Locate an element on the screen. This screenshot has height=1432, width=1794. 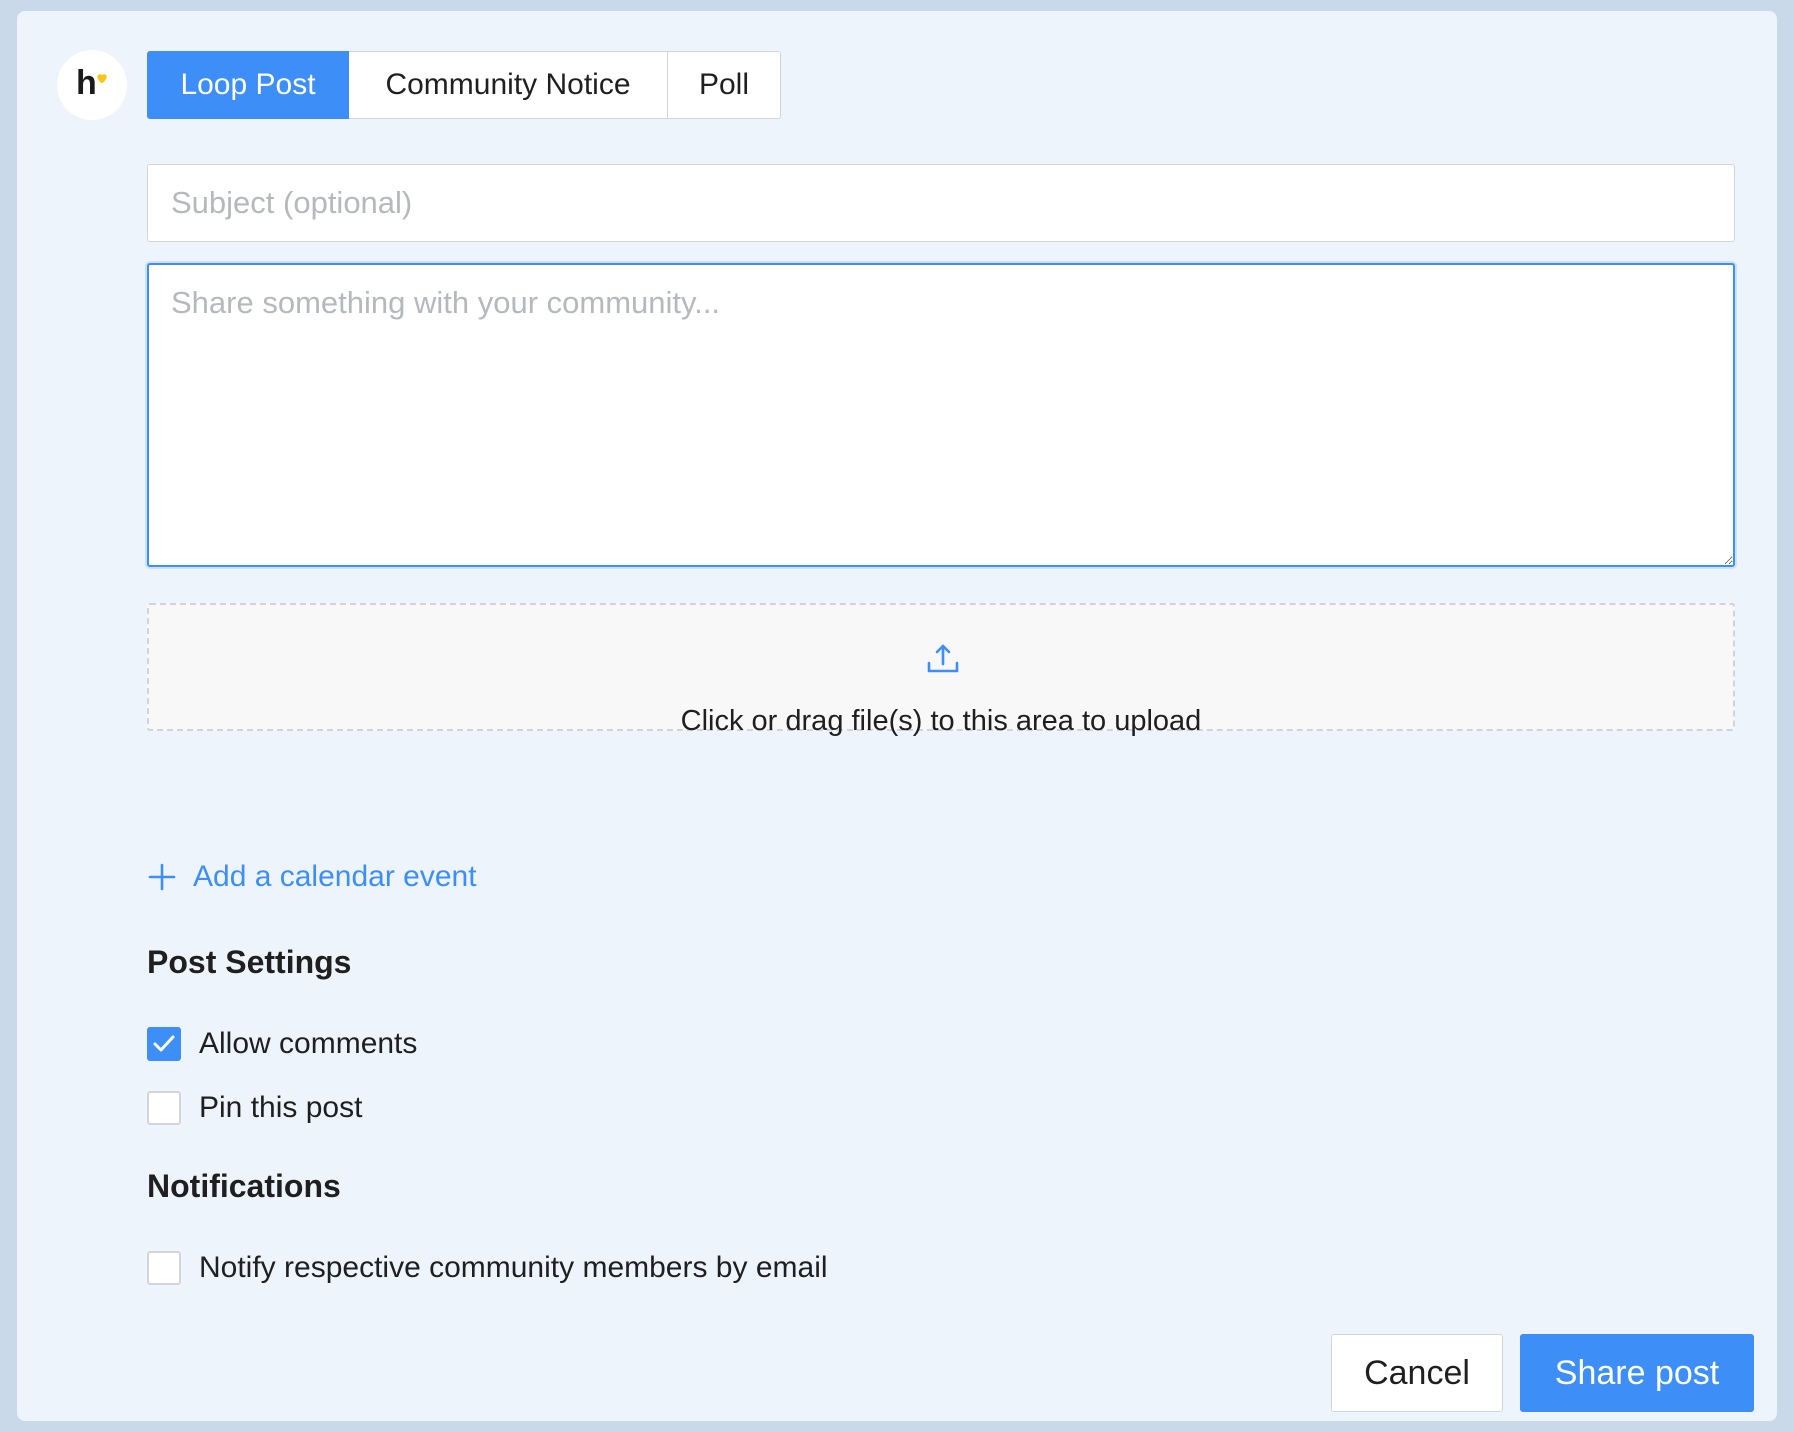
add-calendar-event-link: Add a calendar event is located at coordinates (312, 877).